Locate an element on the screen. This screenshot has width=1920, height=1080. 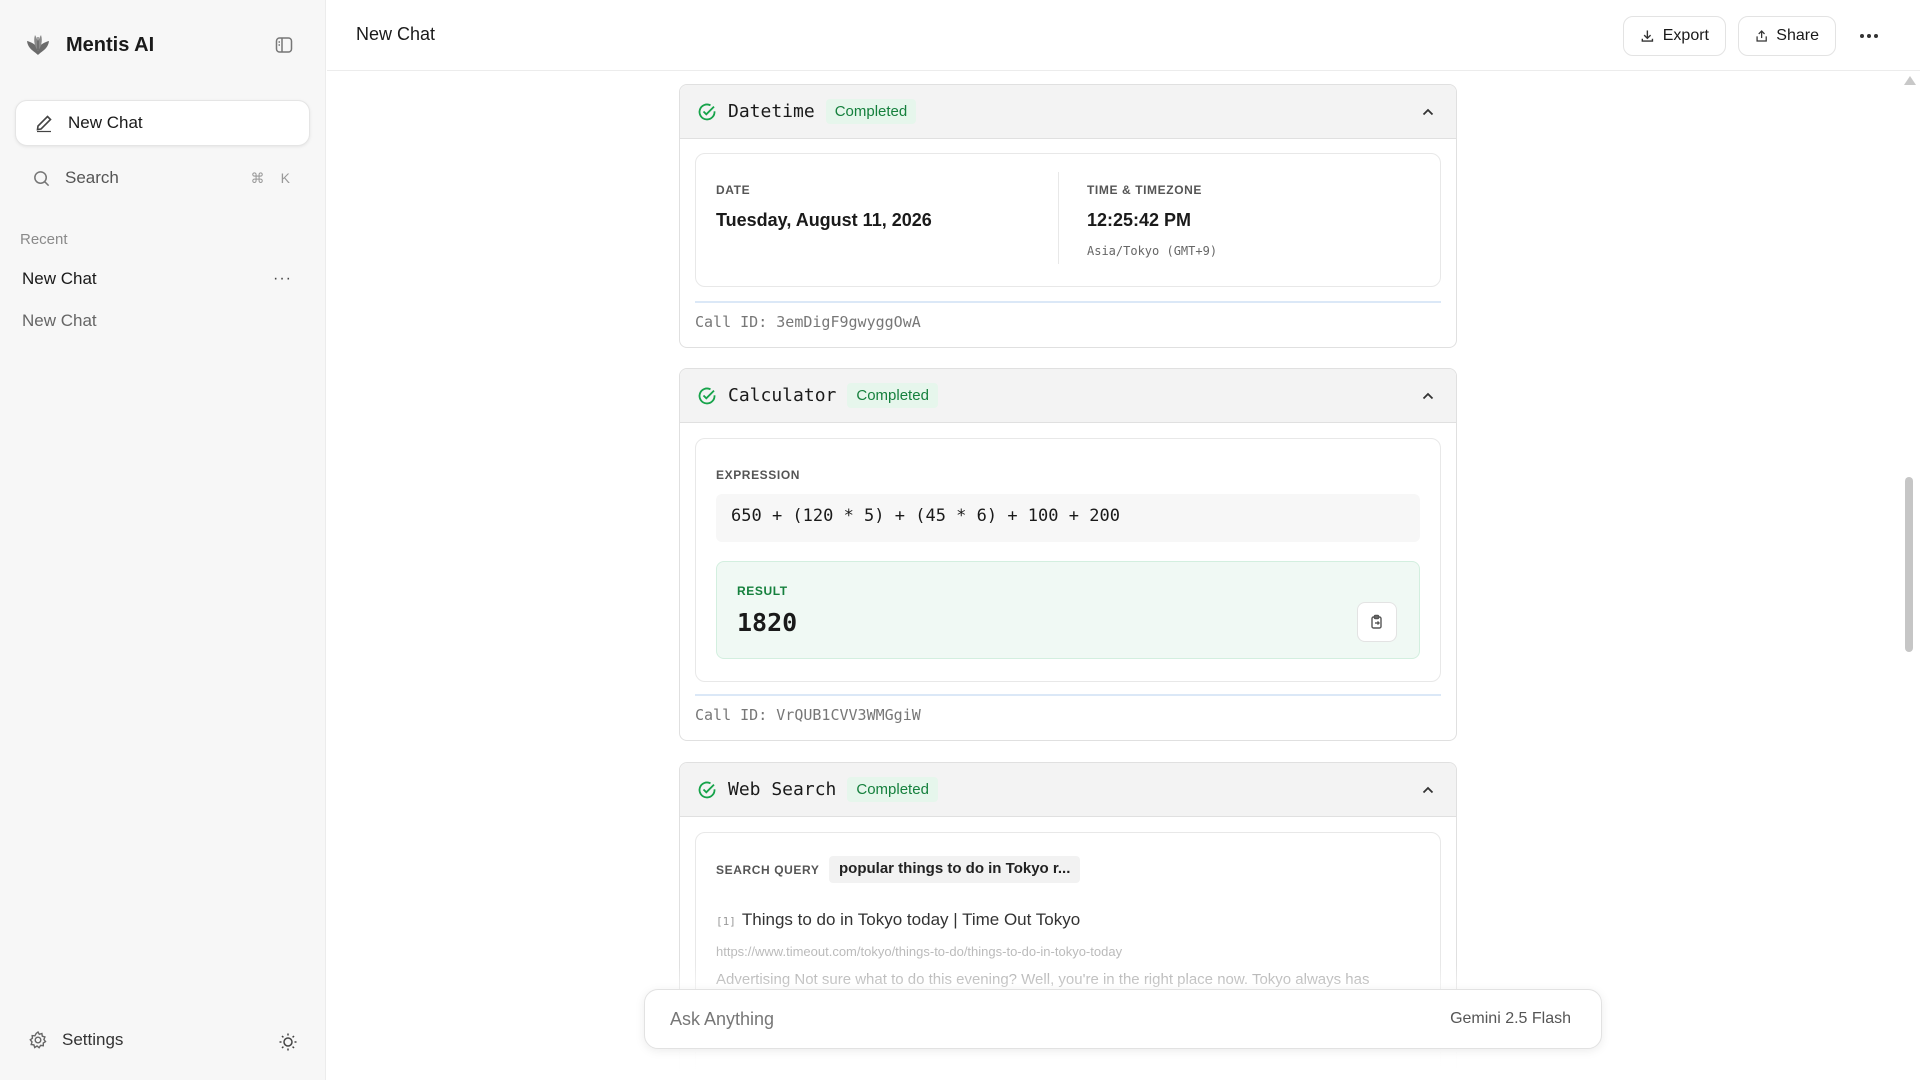
tool-name: Calculator is located at coordinates (782, 395).